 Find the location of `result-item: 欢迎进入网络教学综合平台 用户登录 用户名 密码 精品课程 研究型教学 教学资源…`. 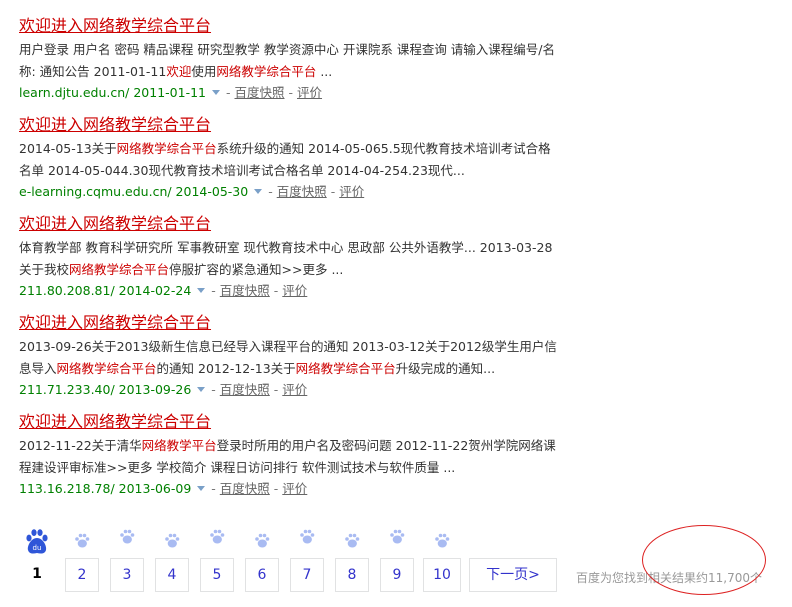

result-item: 欢迎进入网络教学综合平台 用户登录 用户名 密码 精品课程 研究型教学 教学资源… is located at coordinates (289, 59).